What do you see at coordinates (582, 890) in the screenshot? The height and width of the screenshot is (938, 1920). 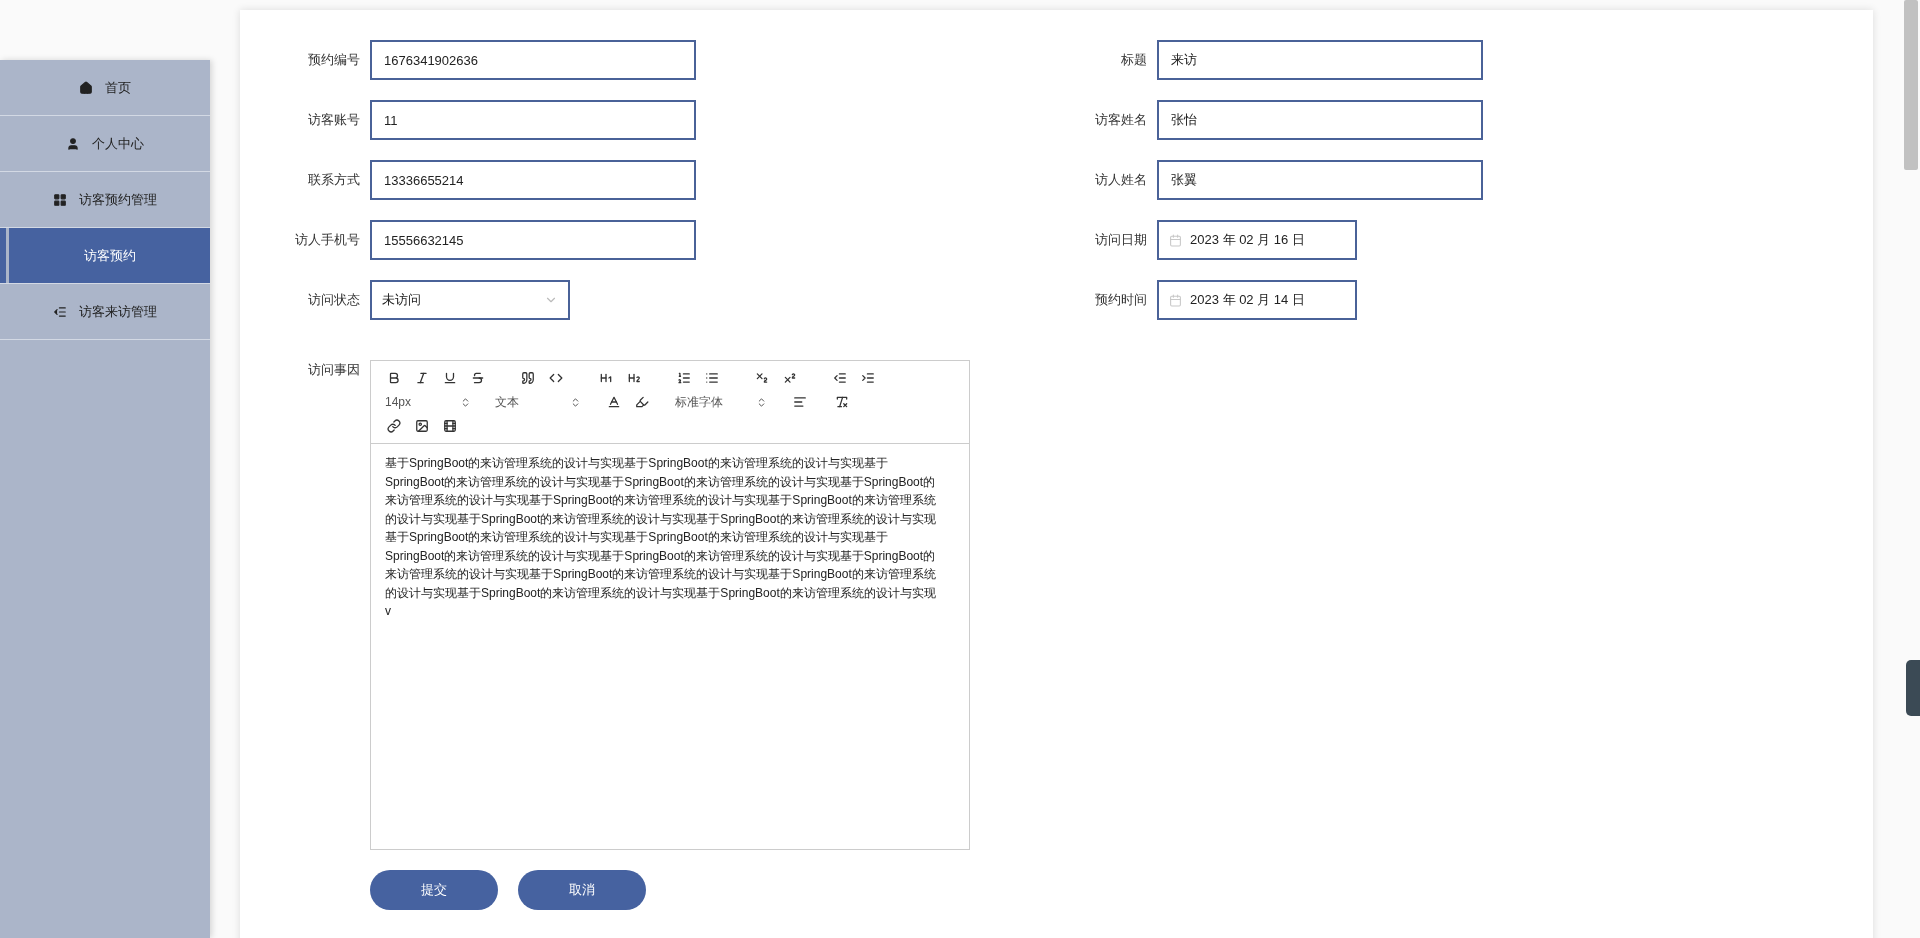 I see `form-button: 取消` at bounding box center [582, 890].